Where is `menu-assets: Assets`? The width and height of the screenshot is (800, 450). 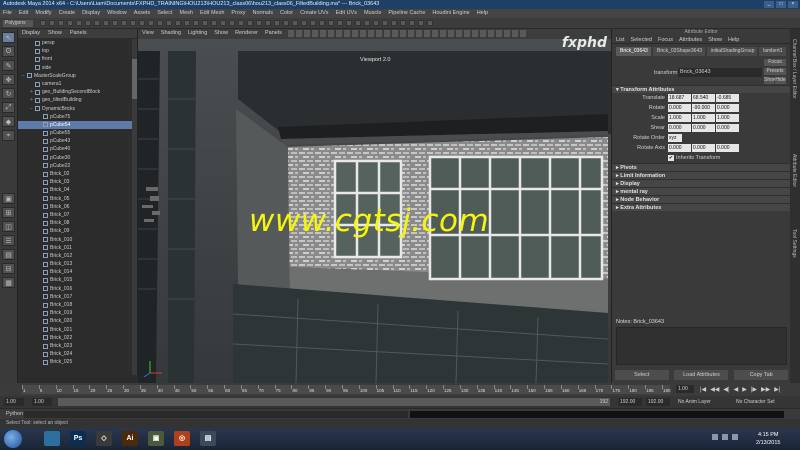 menu-assets: Assets is located at coordinates (142, 13).